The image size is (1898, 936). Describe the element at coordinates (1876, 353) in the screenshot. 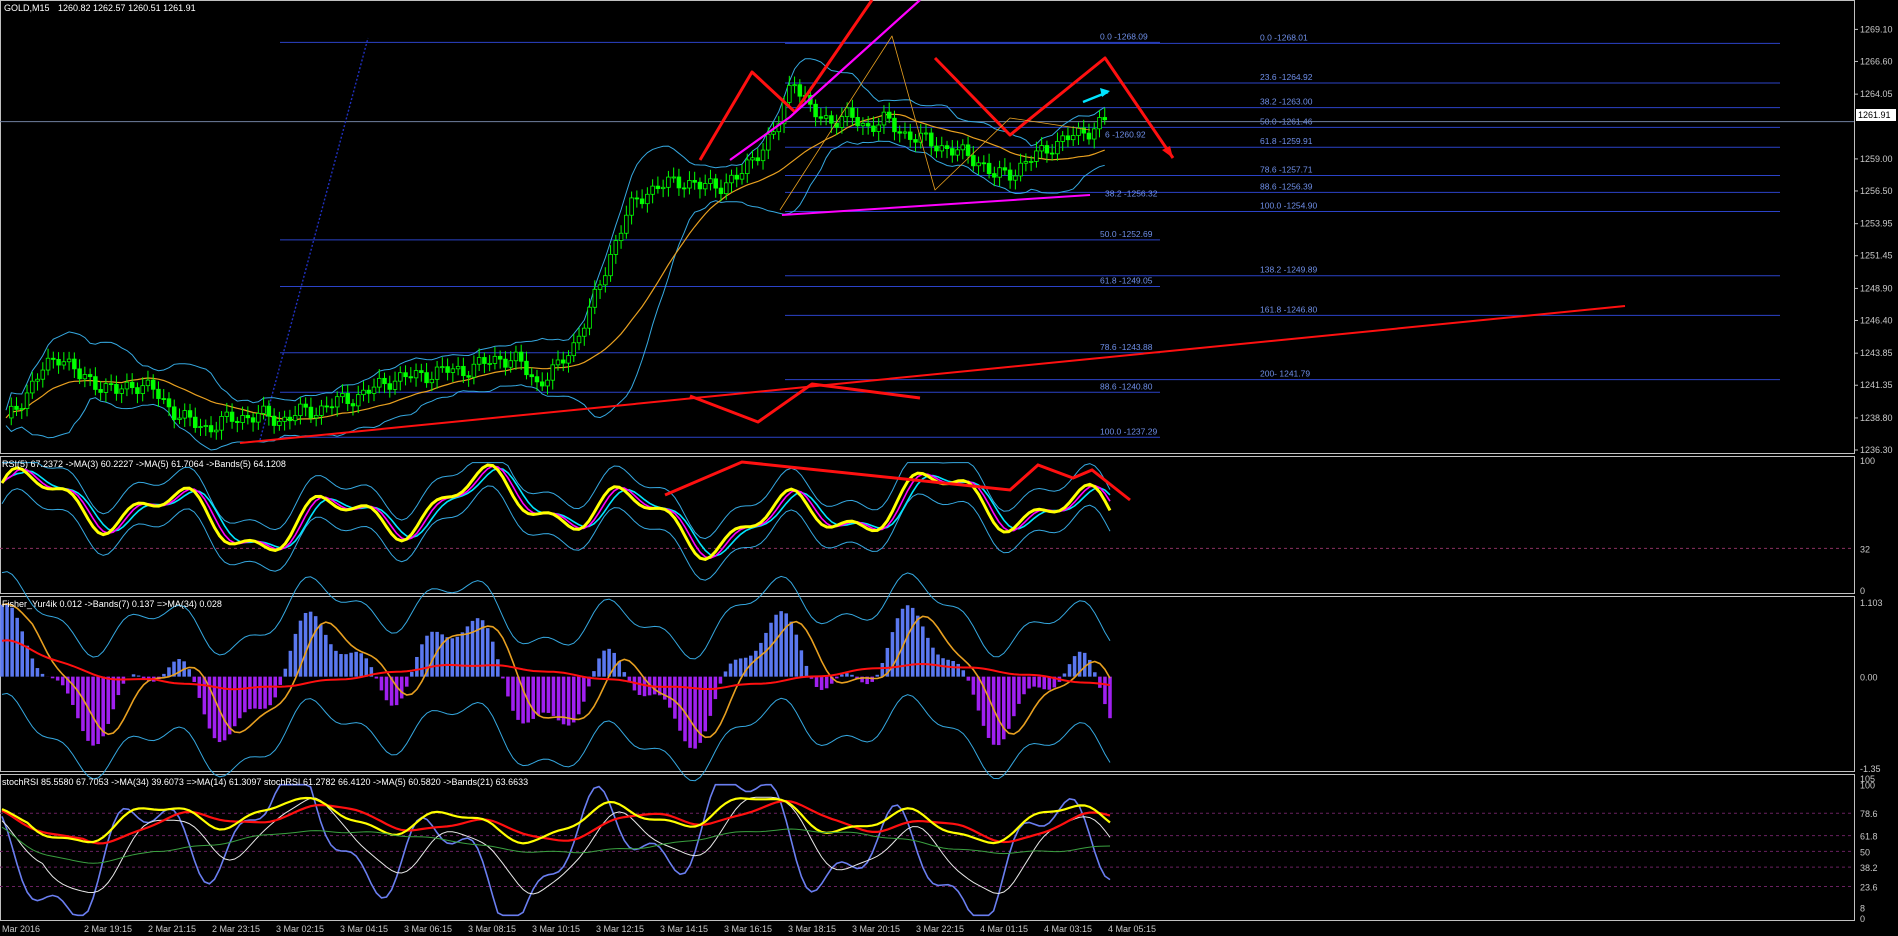

I see `price-tick-label: 1243.85` at that location.